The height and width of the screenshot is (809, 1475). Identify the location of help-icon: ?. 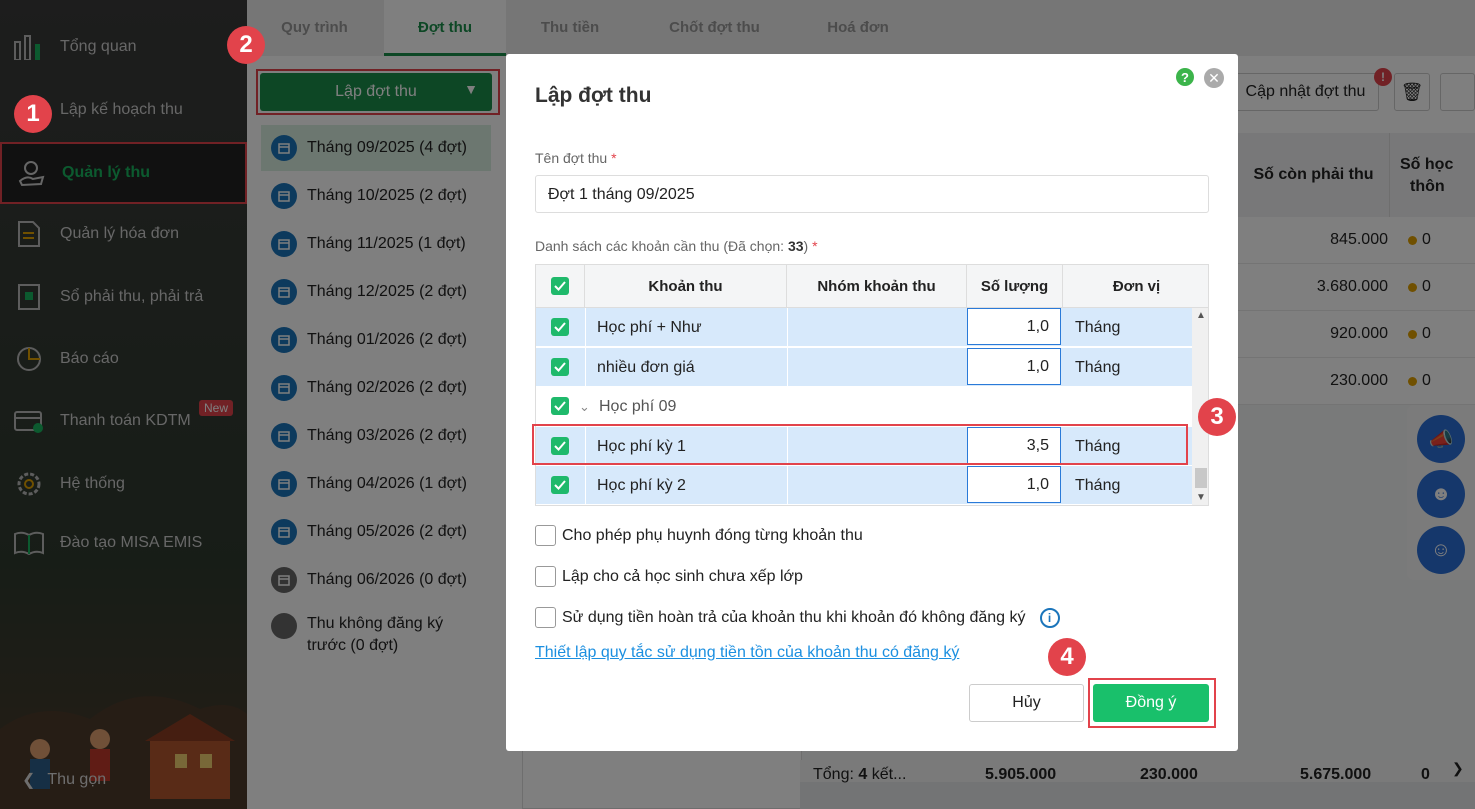
(1185, 77).